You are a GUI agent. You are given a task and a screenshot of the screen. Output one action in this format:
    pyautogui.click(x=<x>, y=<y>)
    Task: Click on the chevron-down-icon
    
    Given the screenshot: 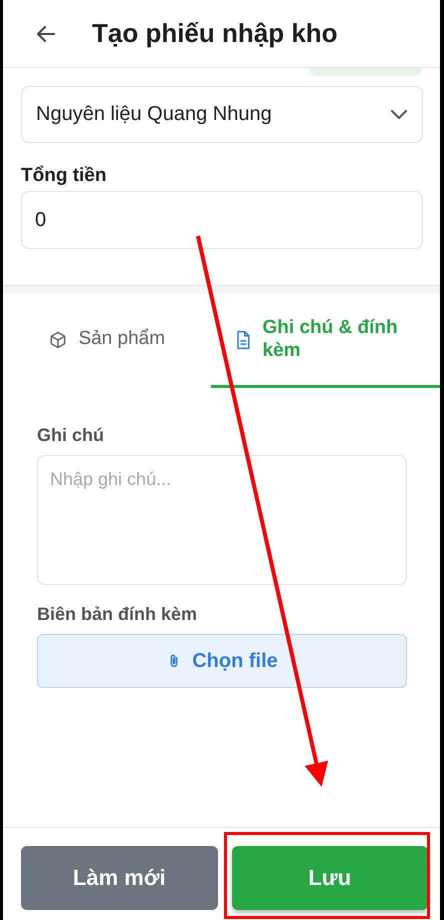 What is the action you would take?
    pyautogui.click(x=399, y=114)
    